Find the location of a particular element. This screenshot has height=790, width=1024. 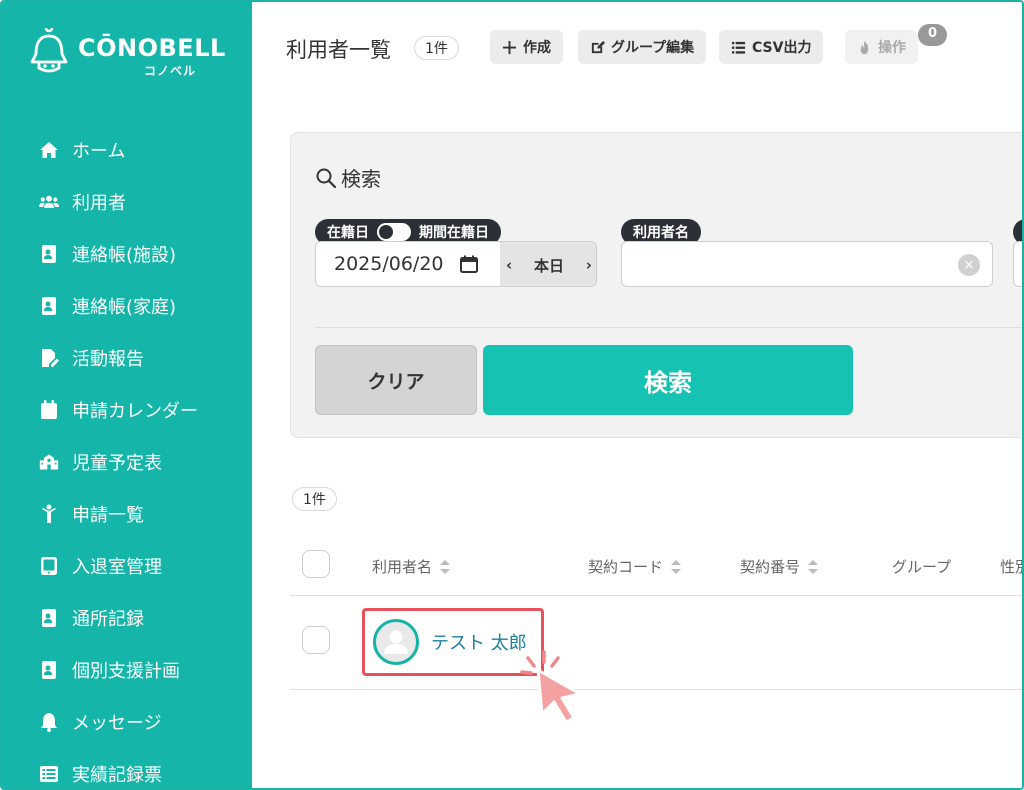

sidebar-item-label: 入退室管理 is located at coordinates (117, 567).